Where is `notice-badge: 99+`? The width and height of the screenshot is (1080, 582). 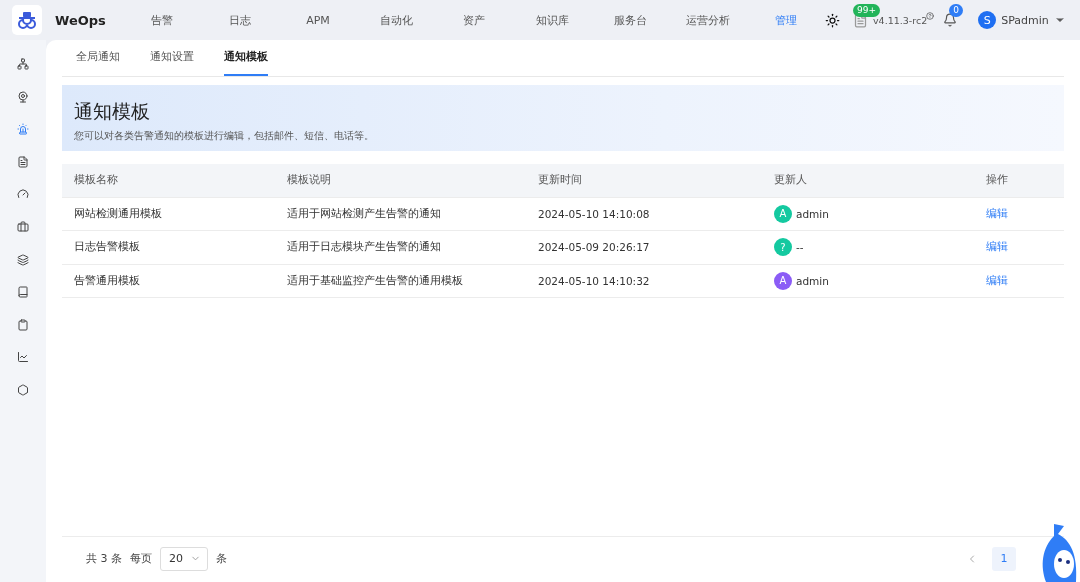 notice-badge: 99+ is located at coordinates (866, 10).